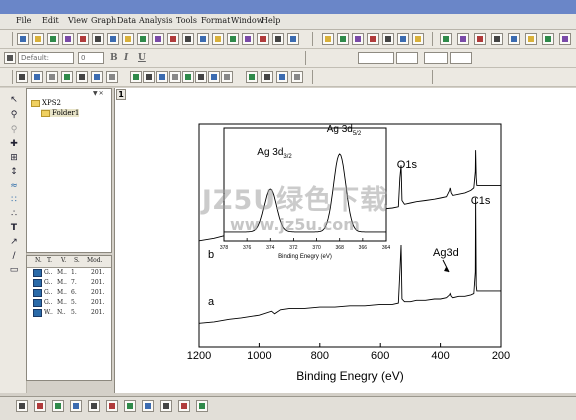  What do you see at coordinates (14, 214) in the screenshot?
I see `mask-icon: ∴` at bounding box center [14, 214].